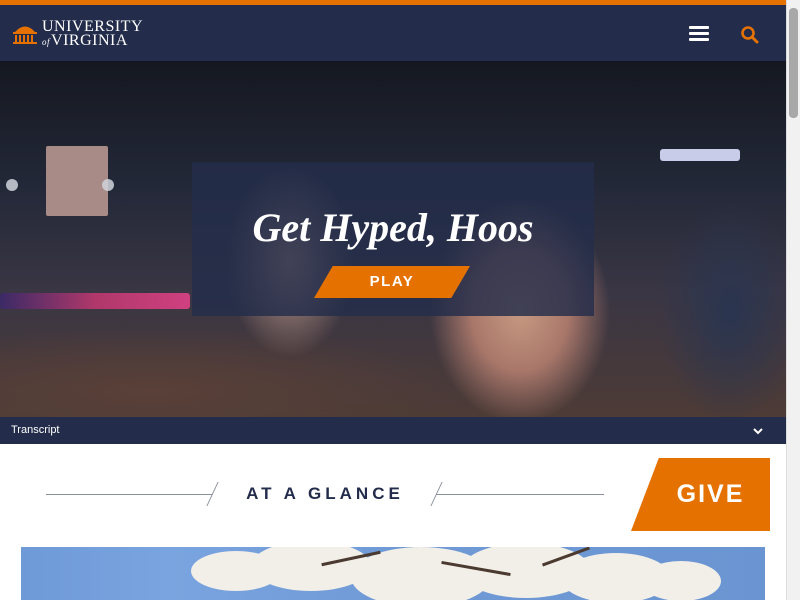  Describe the element at coordinates (700, 494) in the screenshot. I see `give-button: GIVE` at that location.